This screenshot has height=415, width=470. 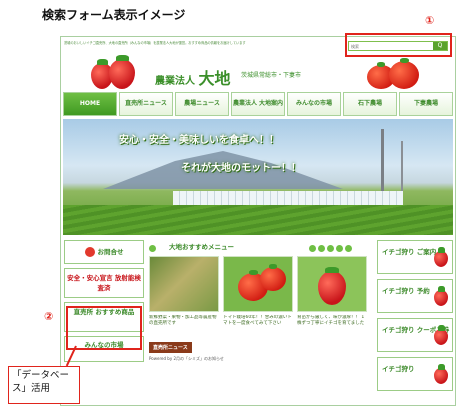 I want to click on shop-news-tab: 直売所ニュース, so click(x=170, y=347).